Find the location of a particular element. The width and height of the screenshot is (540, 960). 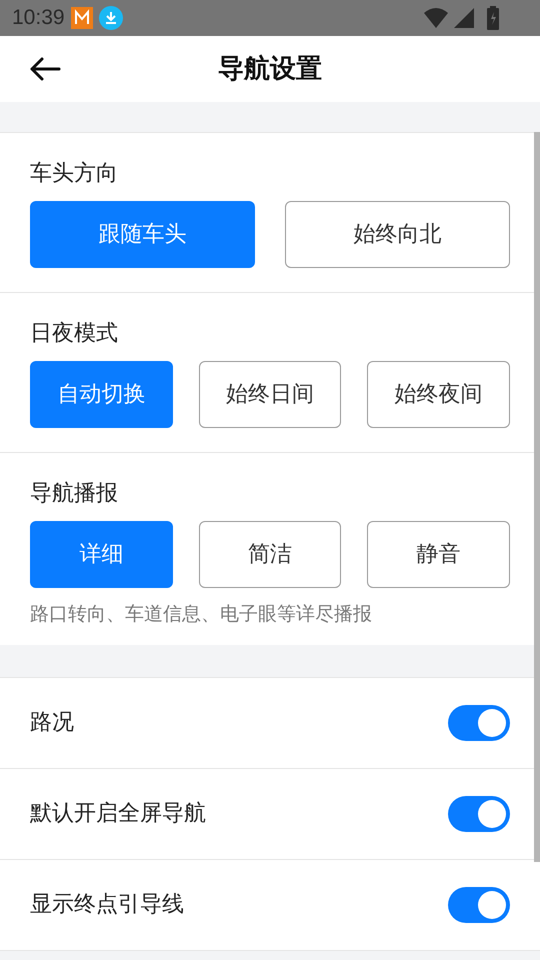

option-button: 静音 is located at coordinates (438, 554).